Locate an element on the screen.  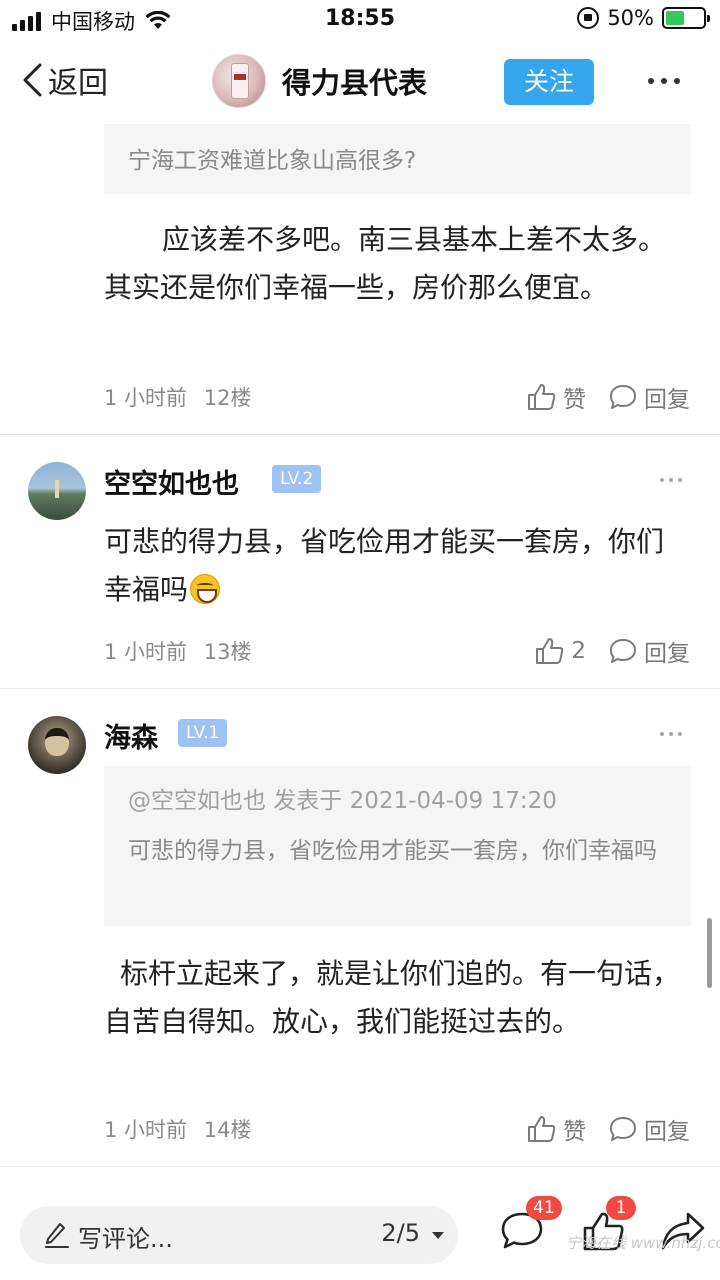
caret-down-icon is located at coordinates (438, 1235).